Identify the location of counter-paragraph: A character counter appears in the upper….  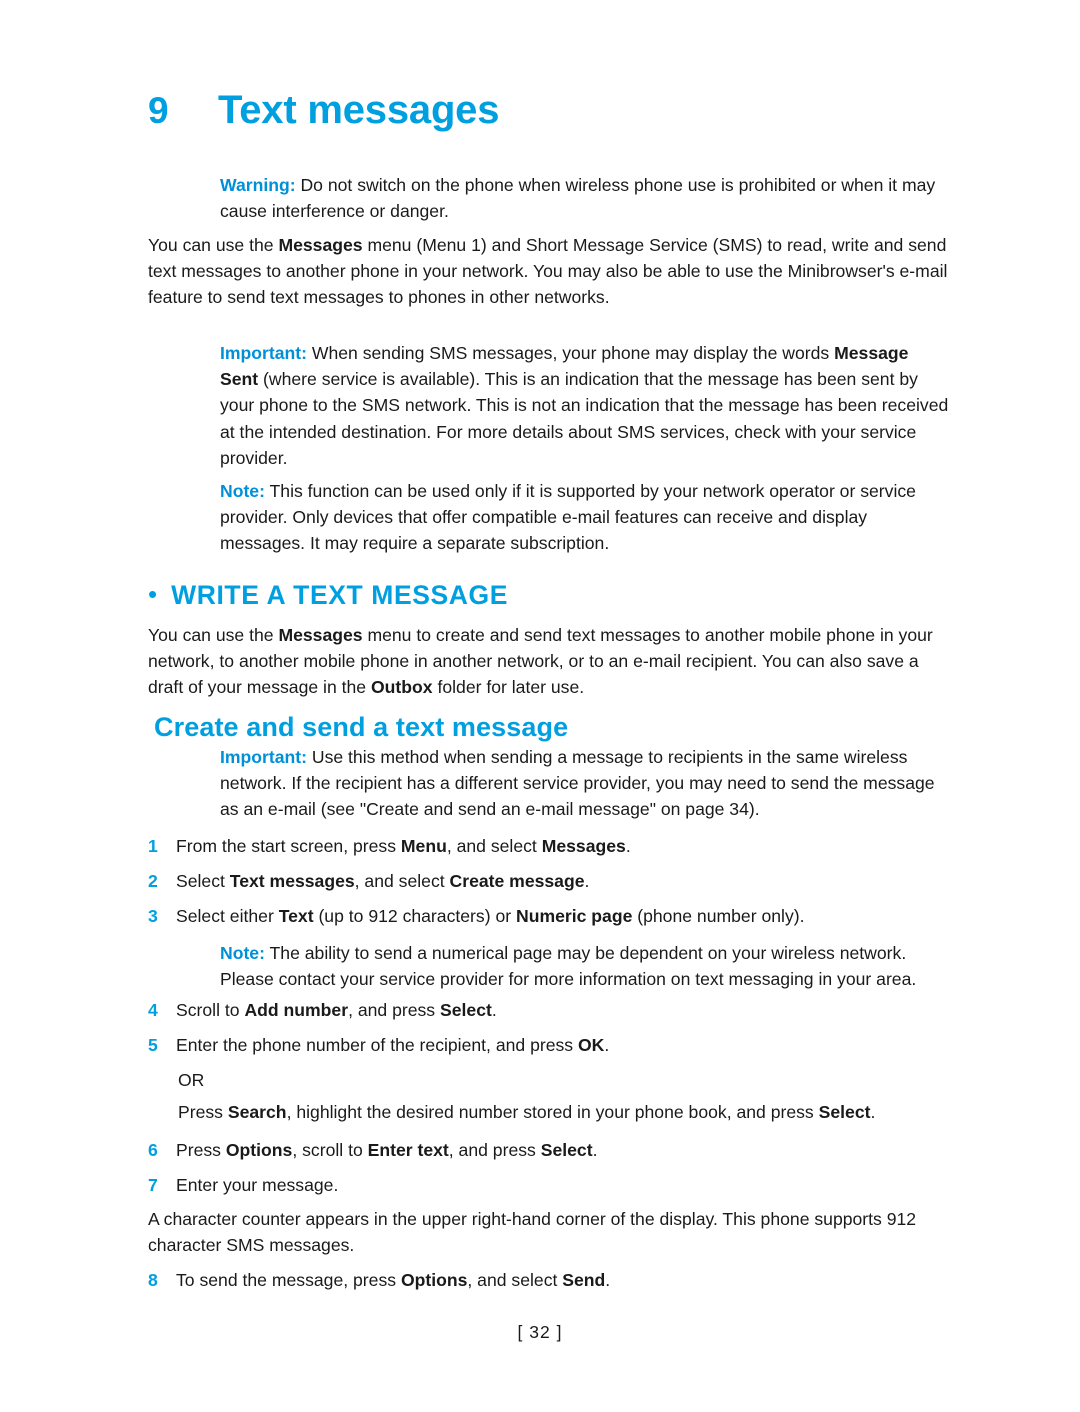
(532, 1232).